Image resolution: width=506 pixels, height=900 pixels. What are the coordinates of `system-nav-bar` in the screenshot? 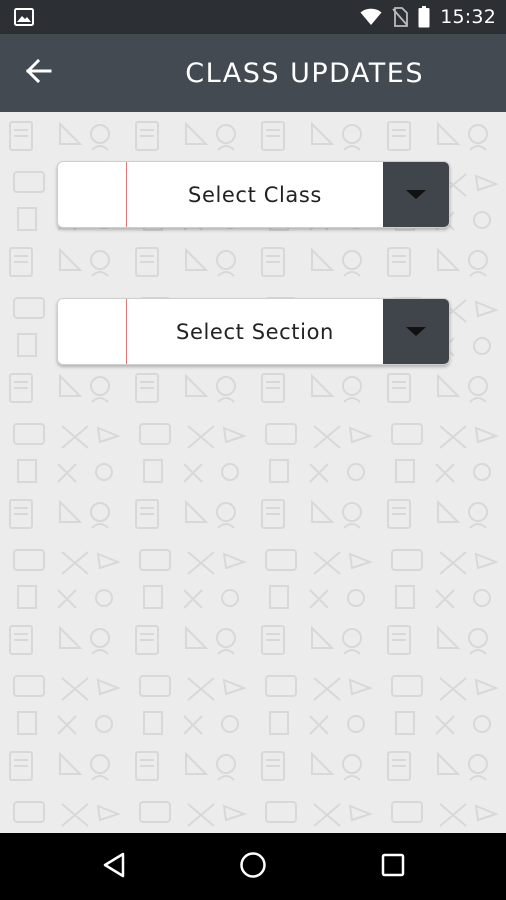 It's located at (253, 866).